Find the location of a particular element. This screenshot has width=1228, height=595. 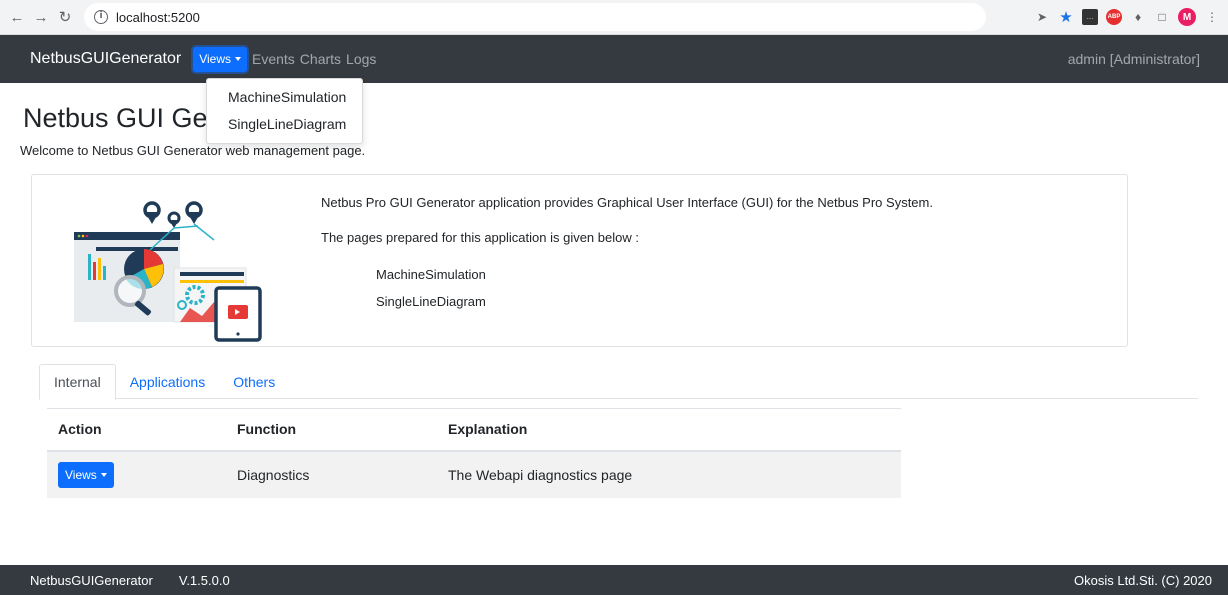

views-dropdown-menu: MachineSimulation SingleLineDiagram is located at coordinates (284, 111).